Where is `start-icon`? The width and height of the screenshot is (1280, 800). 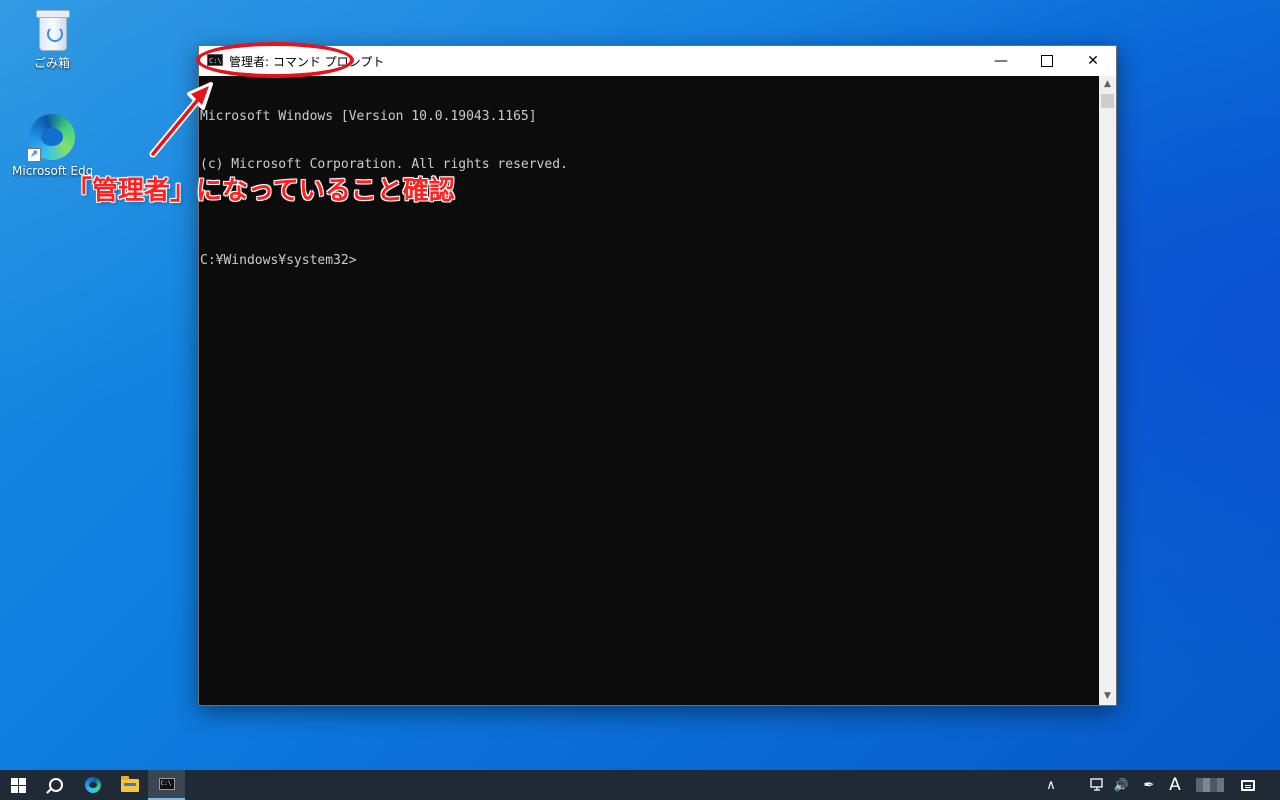
start-icon is located at coordinates (18, 785).